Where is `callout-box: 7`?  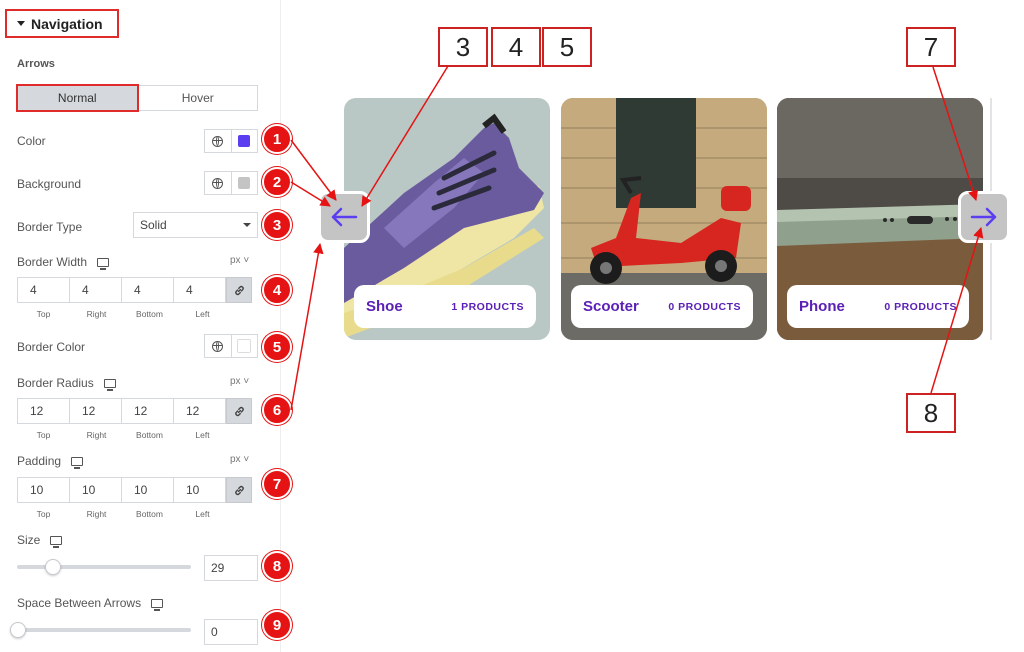 callout-box: 7 is located at coordinates (931, 47).